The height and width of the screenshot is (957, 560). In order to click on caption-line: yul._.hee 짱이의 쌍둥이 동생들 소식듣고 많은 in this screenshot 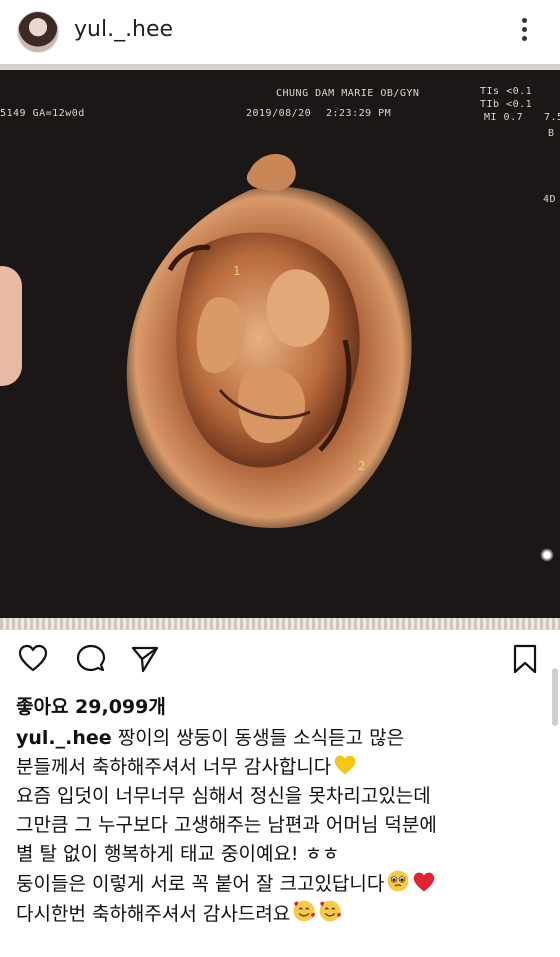, I will do `click(276, 738)`.